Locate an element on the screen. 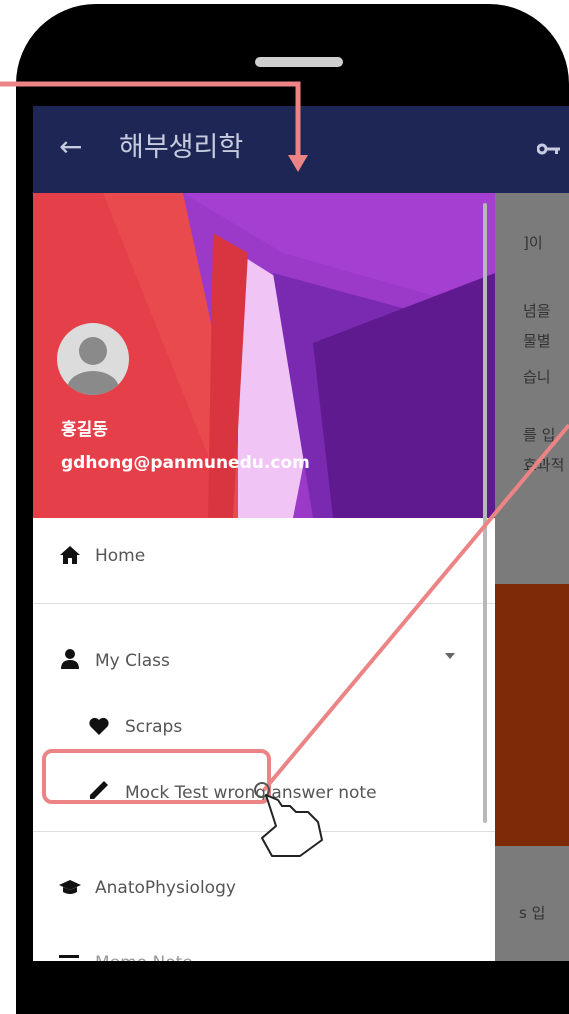 The image size is (569, 1014). background-text-line: 를 입 is located at coordinates (539, 435).